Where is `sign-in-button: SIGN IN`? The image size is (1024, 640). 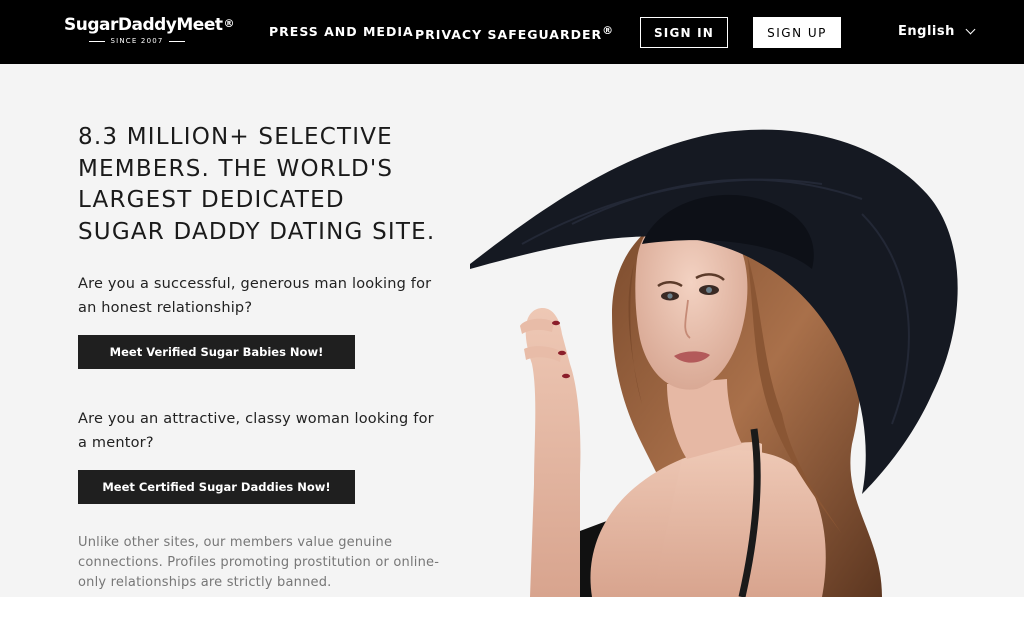 sign-in-button: SIGN IN is located at coordinates (684, 32).